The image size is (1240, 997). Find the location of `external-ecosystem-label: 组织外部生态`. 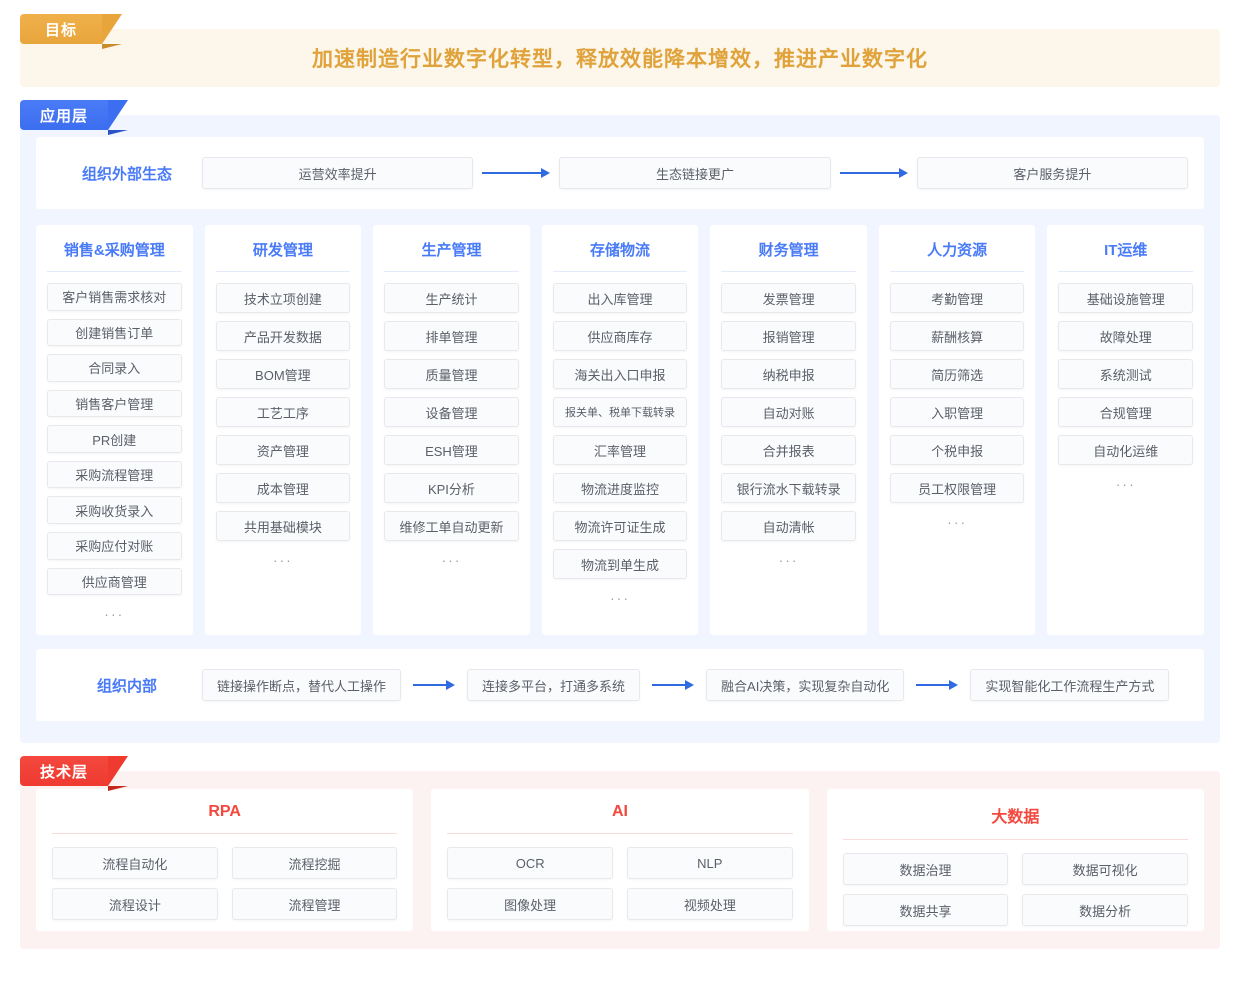

external-ecosystem-label: 组织外部生态 is located at coordinates (126, 174).